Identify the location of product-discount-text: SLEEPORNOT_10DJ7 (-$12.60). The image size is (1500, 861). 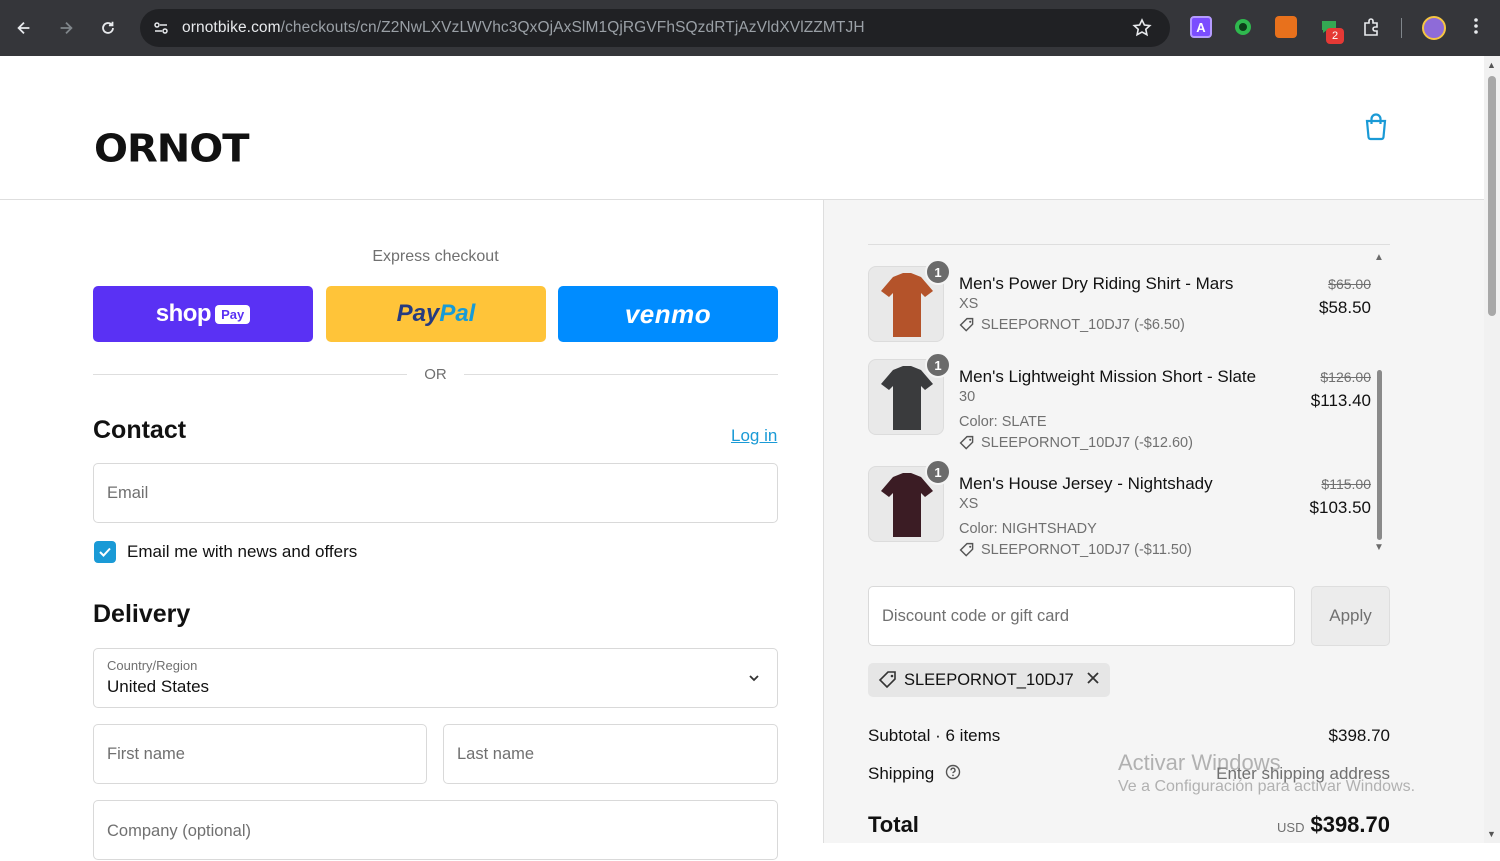
(1087, 443).